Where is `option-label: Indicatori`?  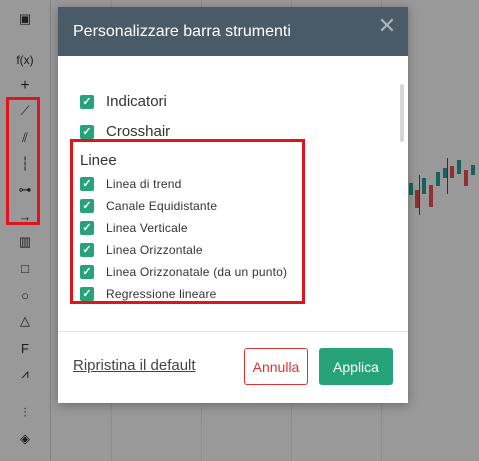 option-label: Indicatori is located at coordinates (136, 101).